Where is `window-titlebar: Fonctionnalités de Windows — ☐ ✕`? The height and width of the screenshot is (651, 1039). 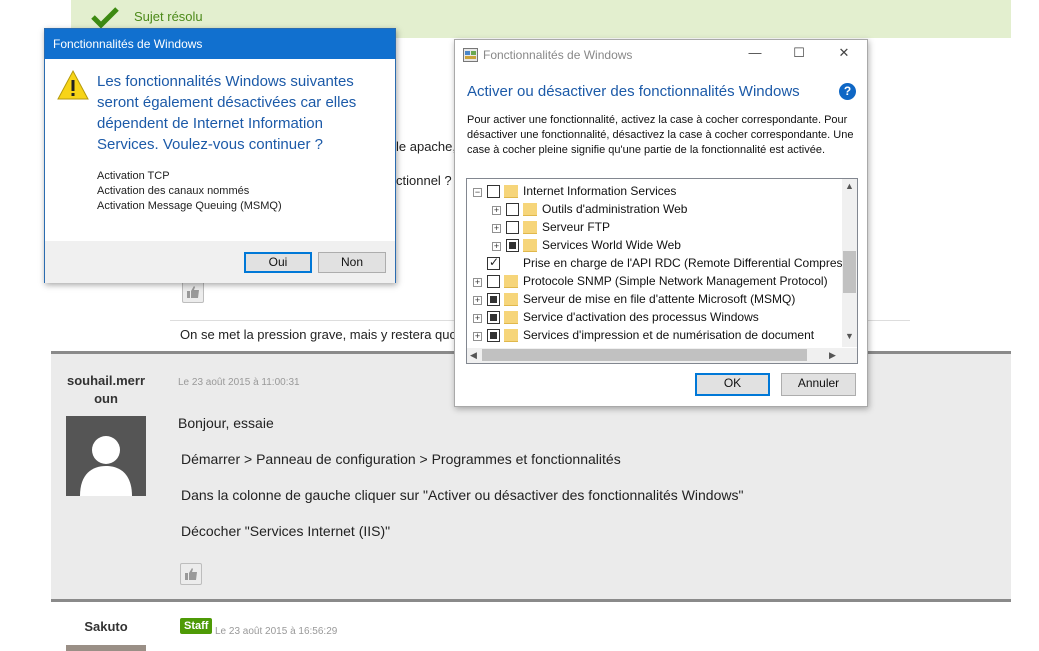
window-titlebar: Fonctionnalités de Windows — ☐ ✕ is located at coordinates (661, 55).